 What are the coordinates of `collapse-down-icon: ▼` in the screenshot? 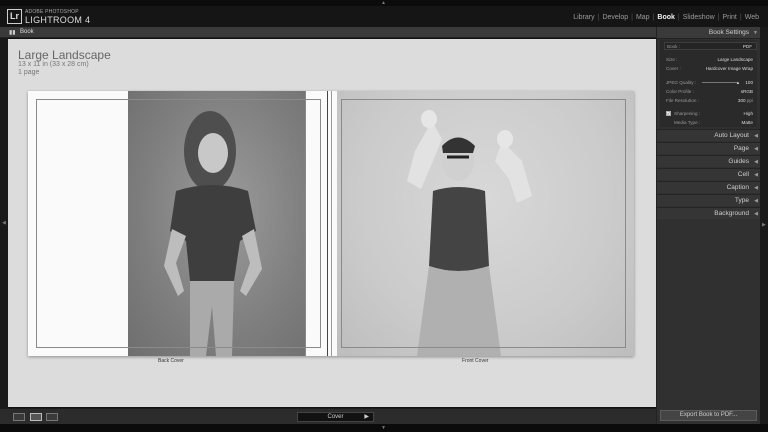 It's located at (383, 428).